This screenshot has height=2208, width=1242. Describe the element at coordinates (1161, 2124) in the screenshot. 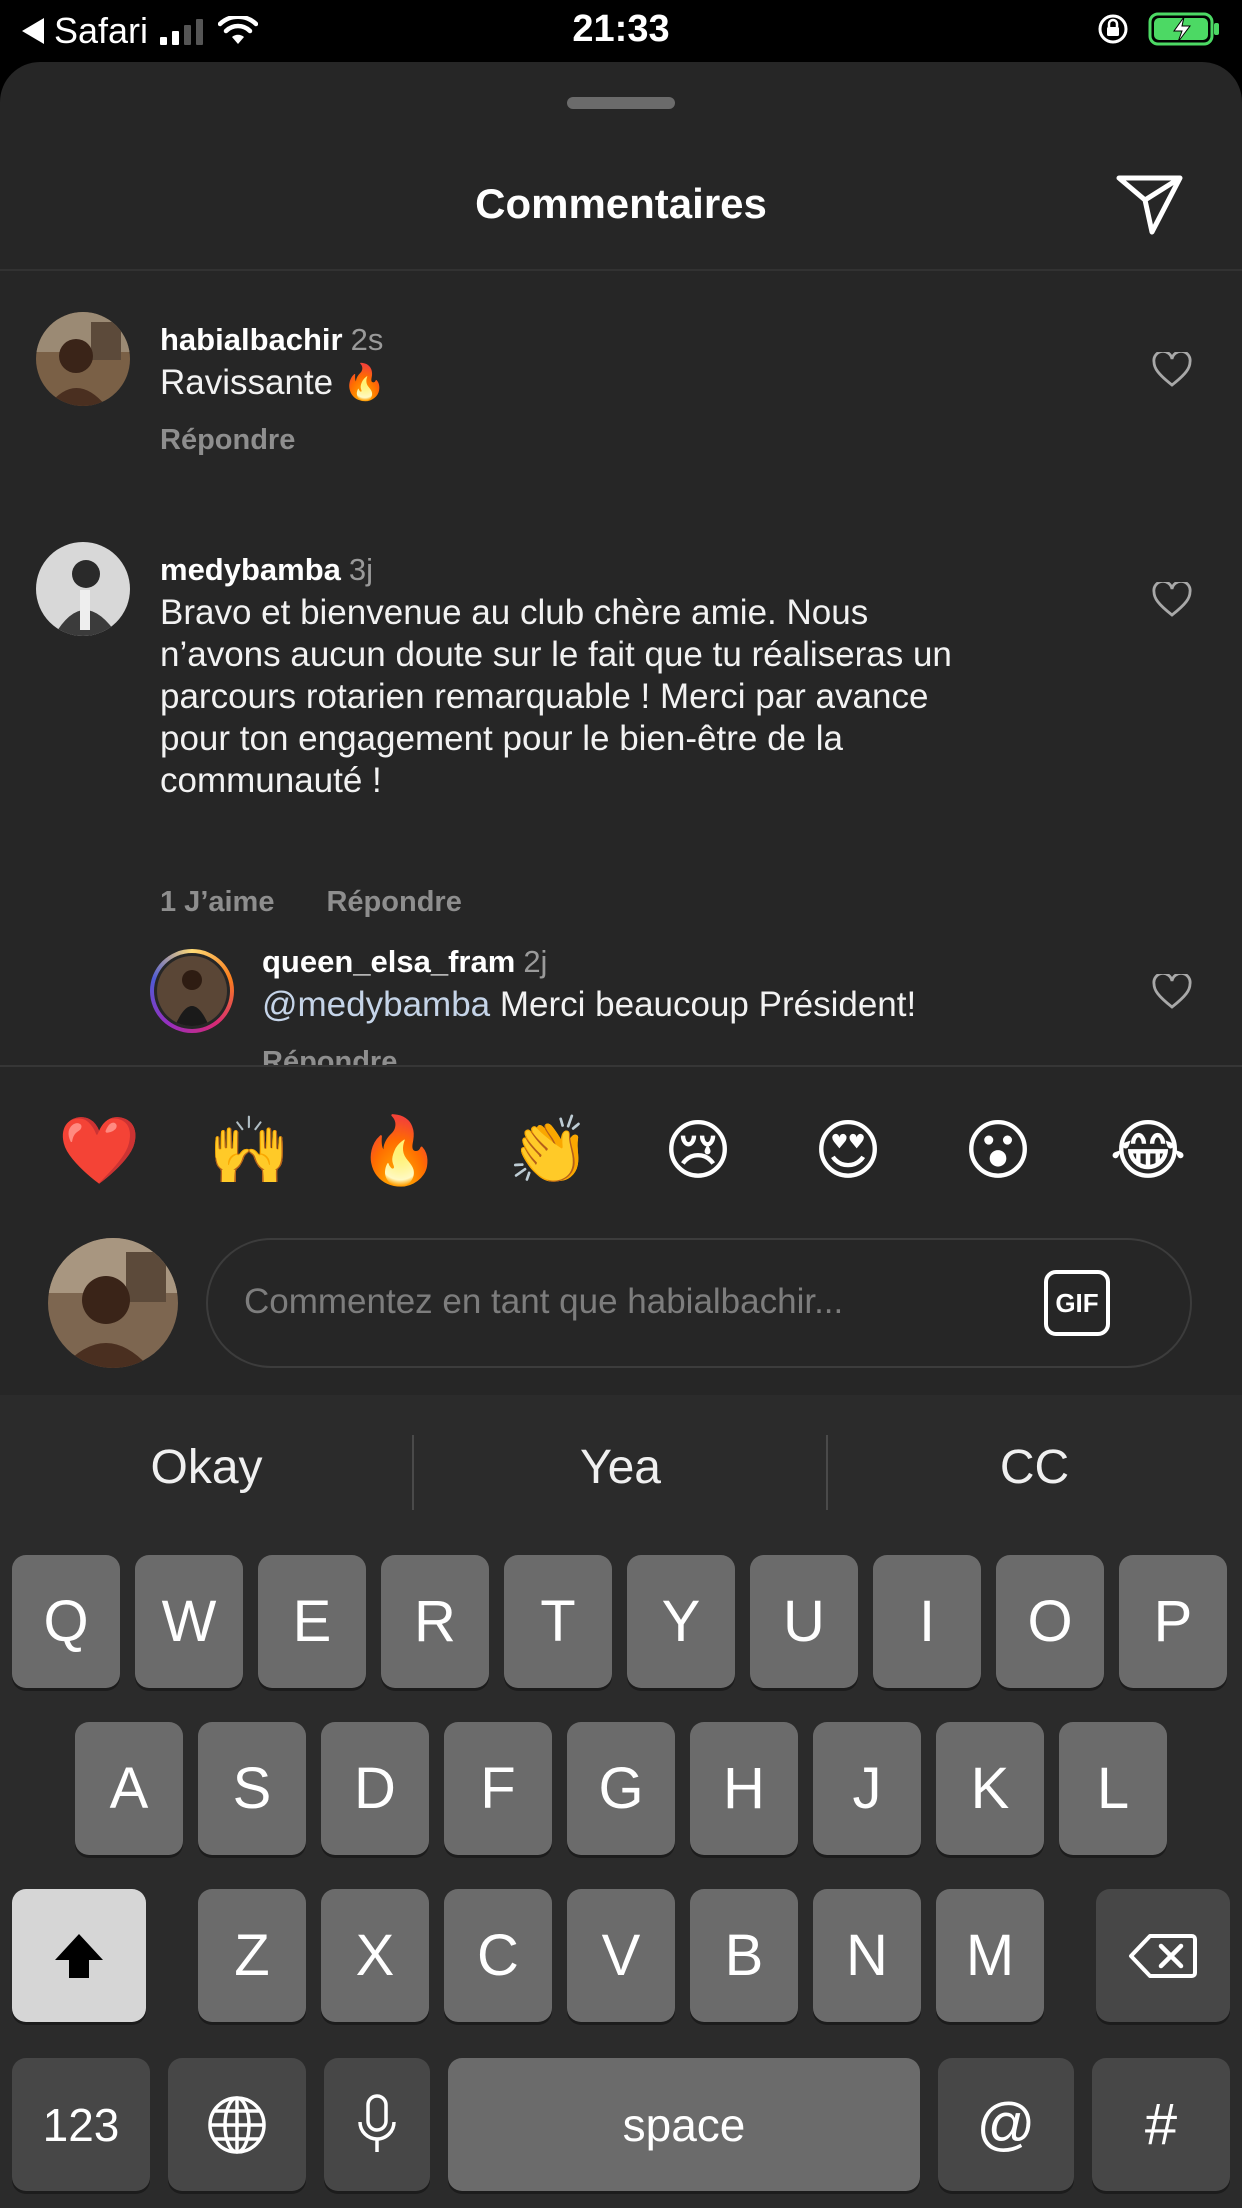

I see `hash-key: #` at that location.